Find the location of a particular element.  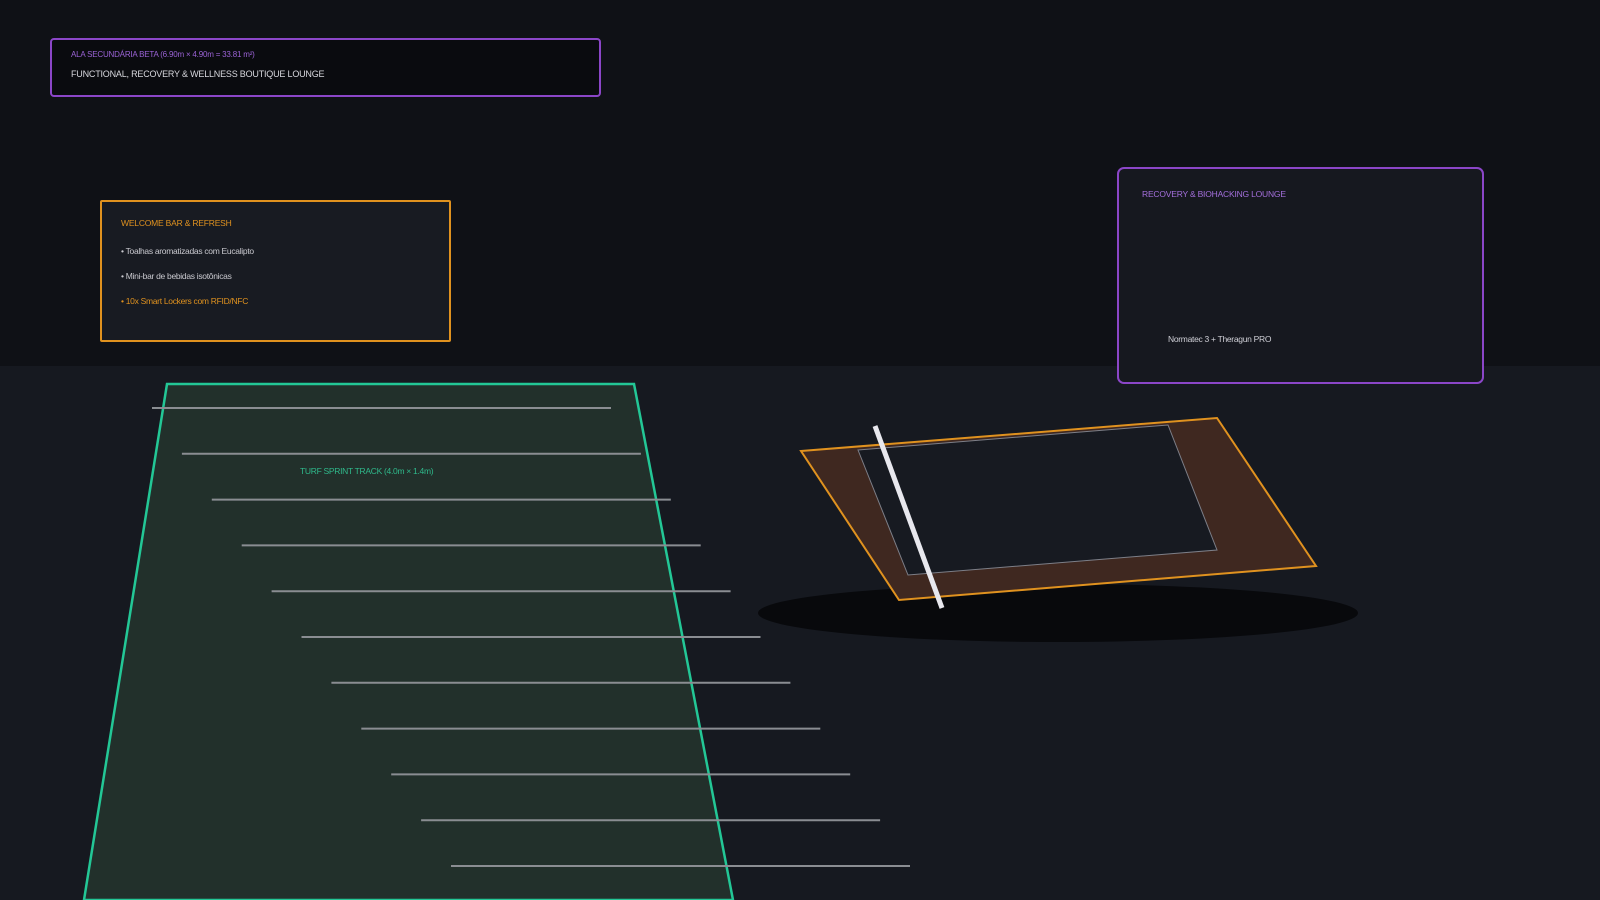

welcome-item-towels: • Toalhas aromatizadas com Eucalipto is located at coordinates (187, 251).